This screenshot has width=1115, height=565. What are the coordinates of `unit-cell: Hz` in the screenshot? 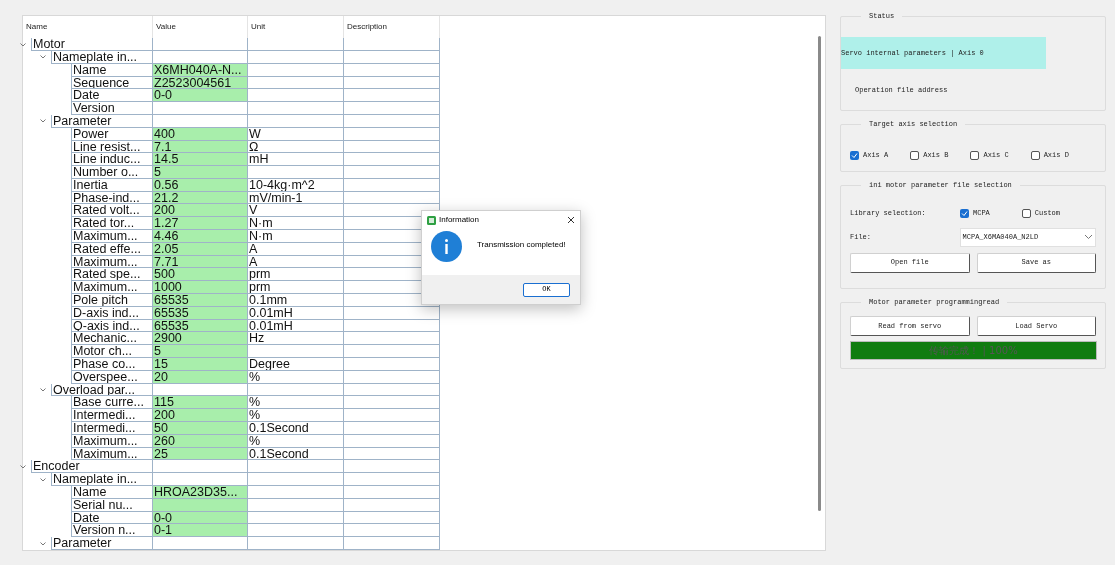 It's located at (296, 339).